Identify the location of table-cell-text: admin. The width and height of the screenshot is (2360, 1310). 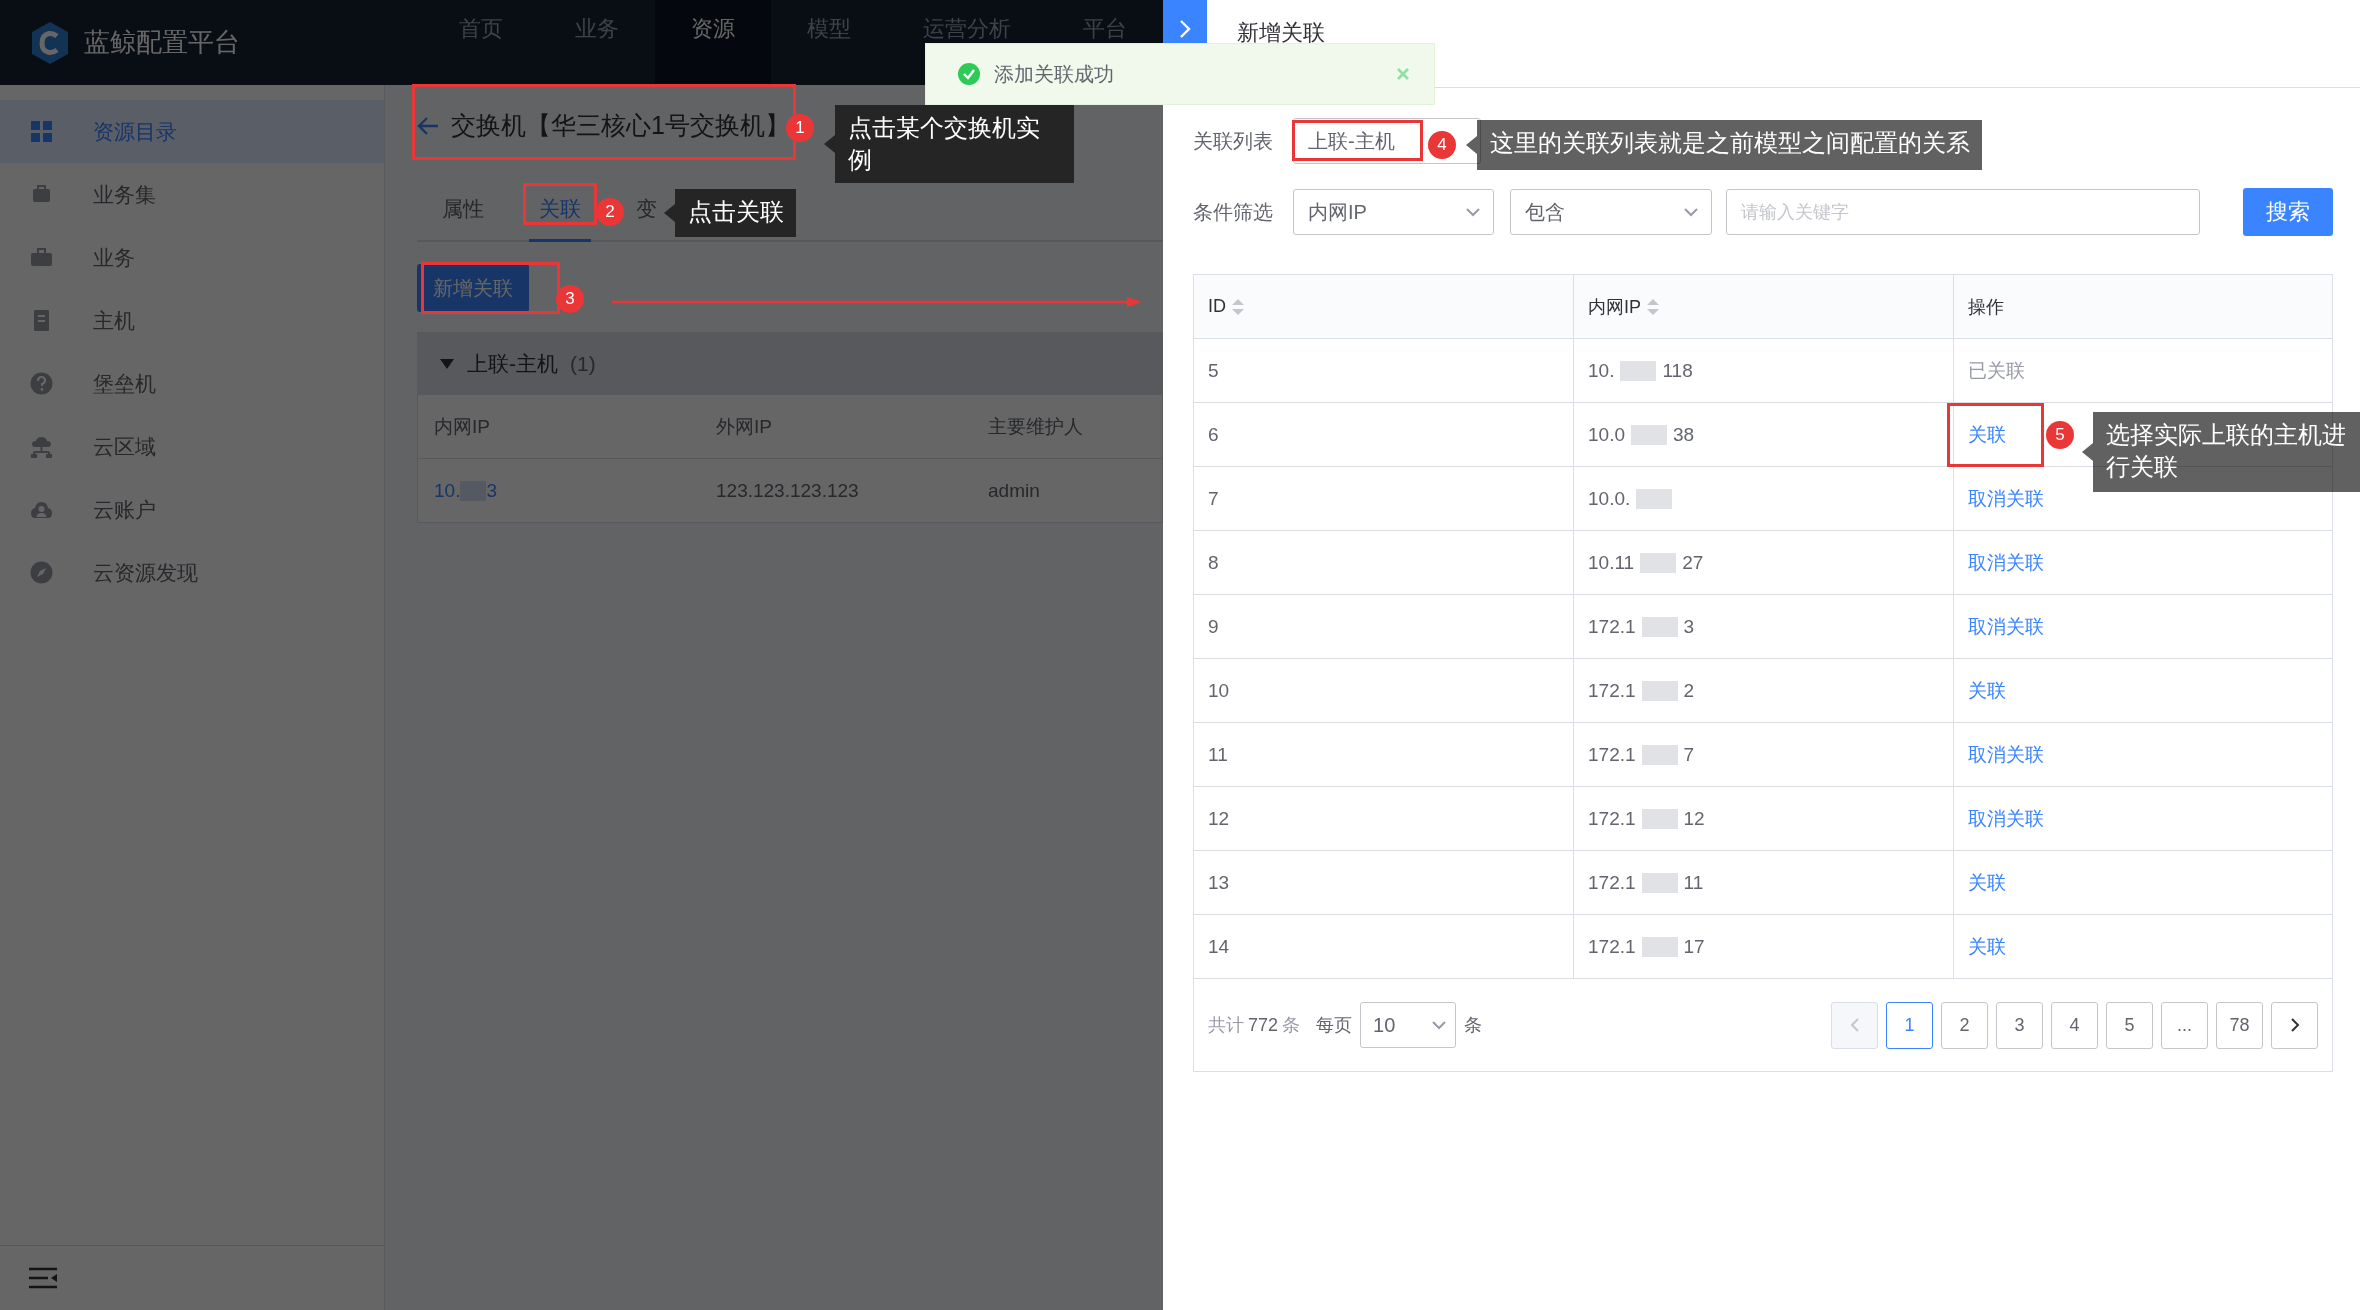
(1014, 490).